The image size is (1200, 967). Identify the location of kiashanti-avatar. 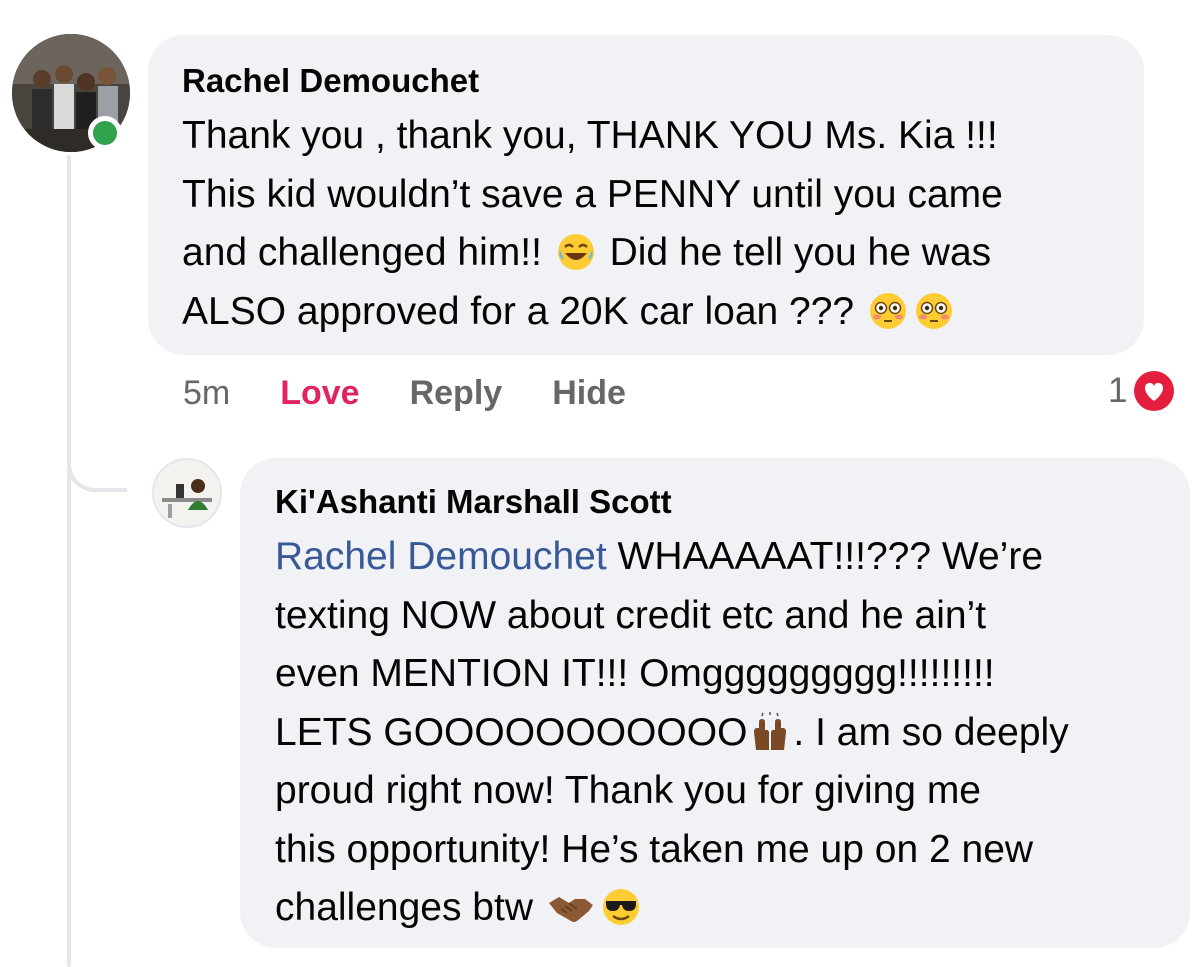
(187, 493).